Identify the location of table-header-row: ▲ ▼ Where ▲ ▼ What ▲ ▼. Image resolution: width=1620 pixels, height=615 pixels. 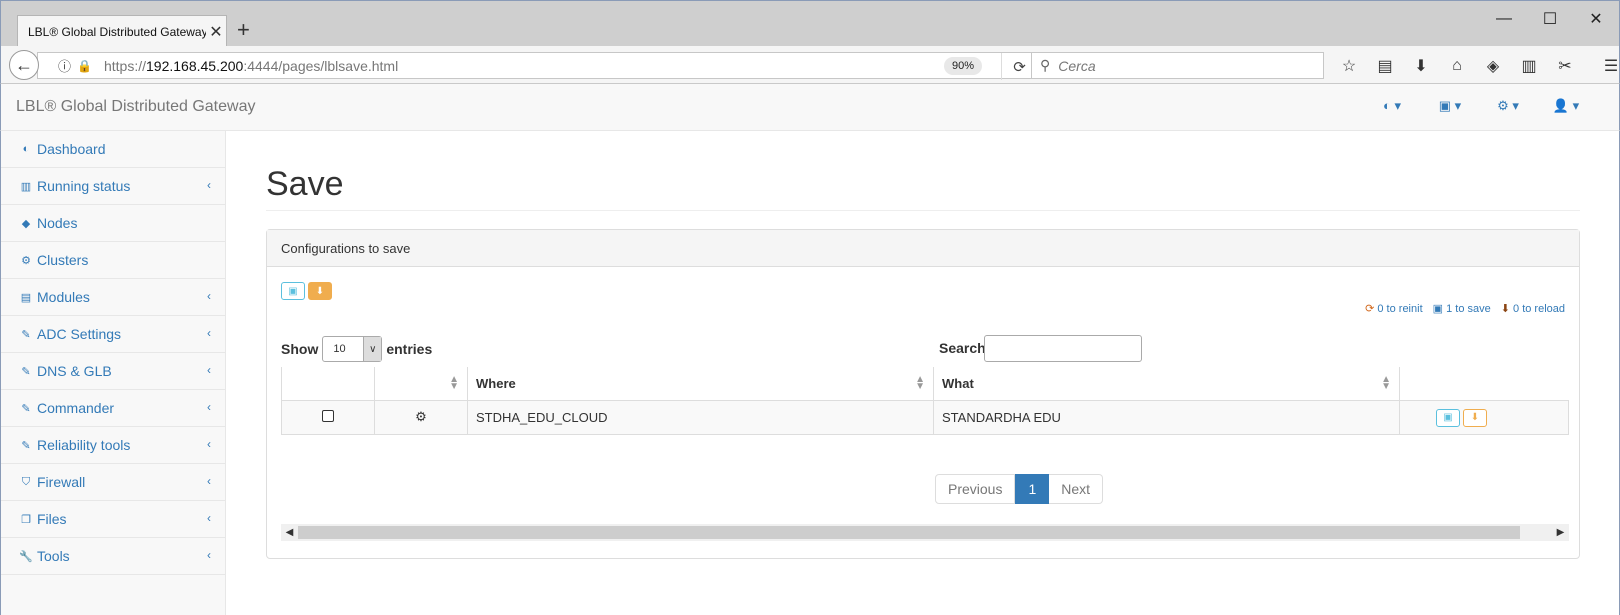
(925, 384).